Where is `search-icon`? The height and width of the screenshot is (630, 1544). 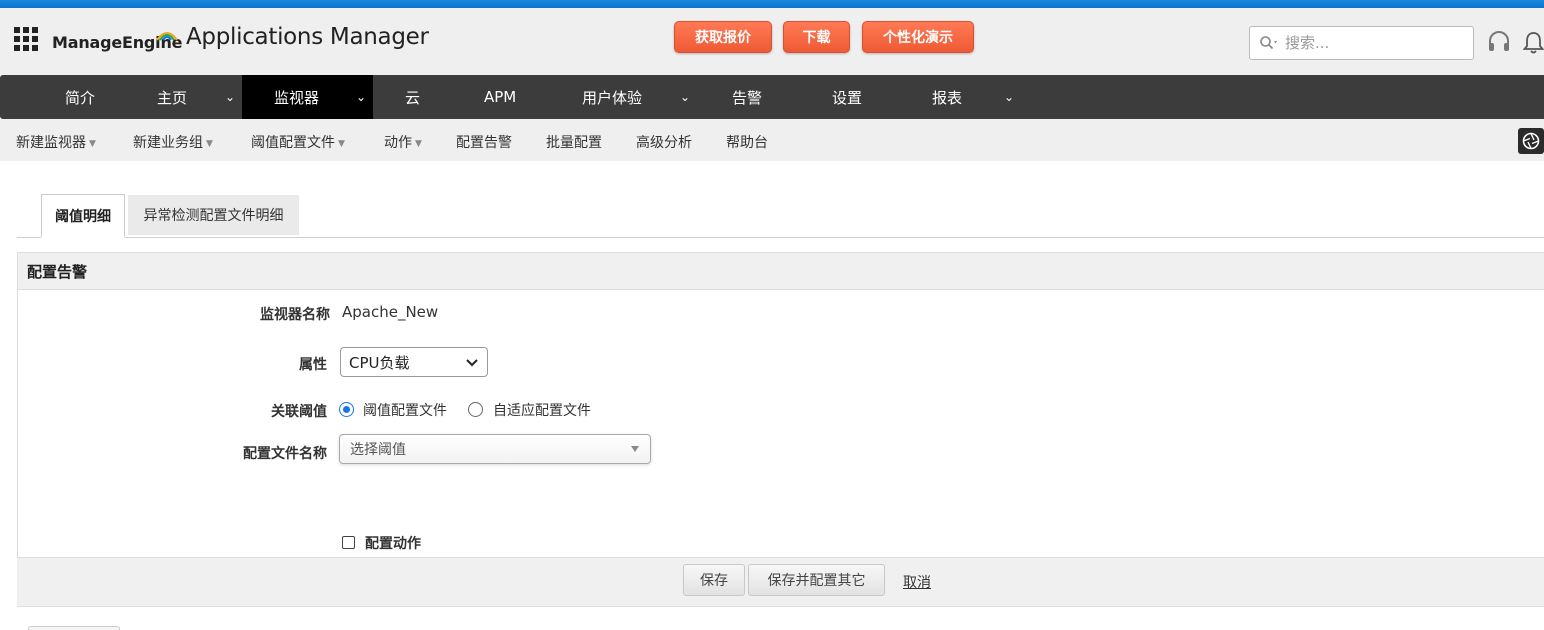
search-icon is located at coordinates (1268, 43).